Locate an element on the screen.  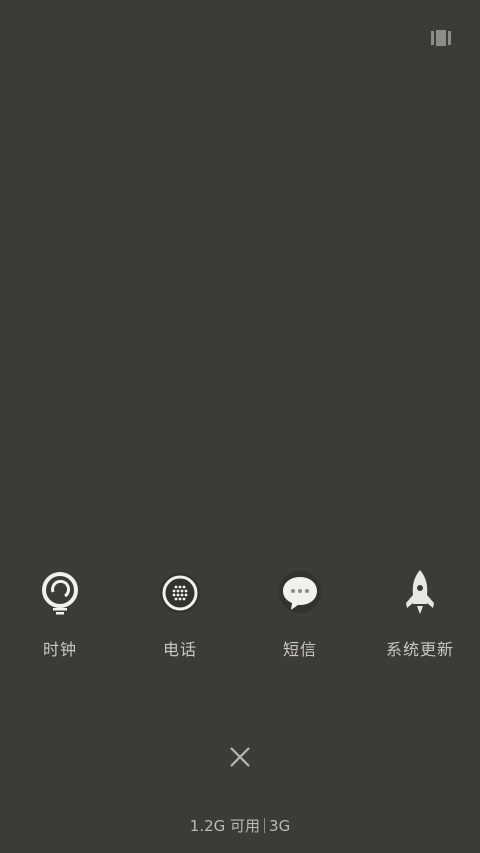
app-messages: 短信 is located at coordinates (300, 618).